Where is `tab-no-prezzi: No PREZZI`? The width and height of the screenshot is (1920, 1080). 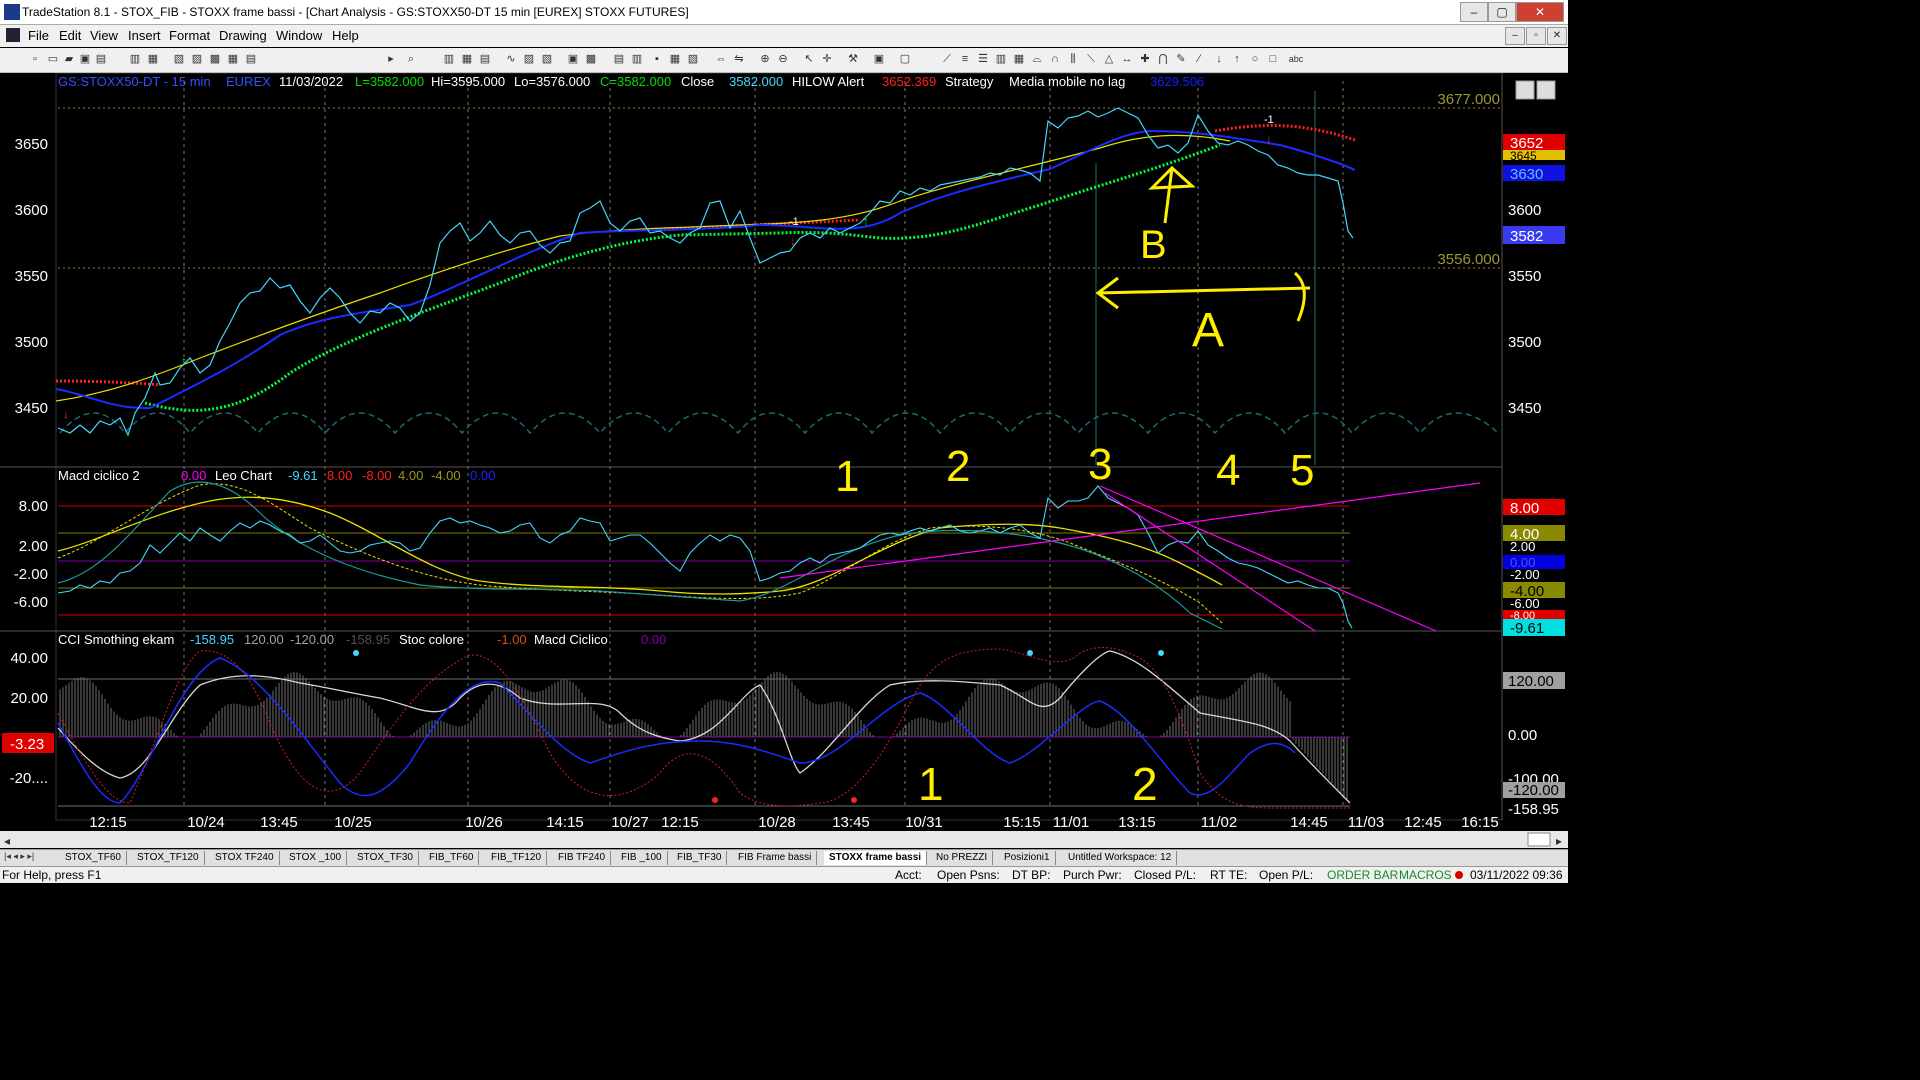
tab-no-prezzi: No PREZZI is located at coordinates (962, 858).